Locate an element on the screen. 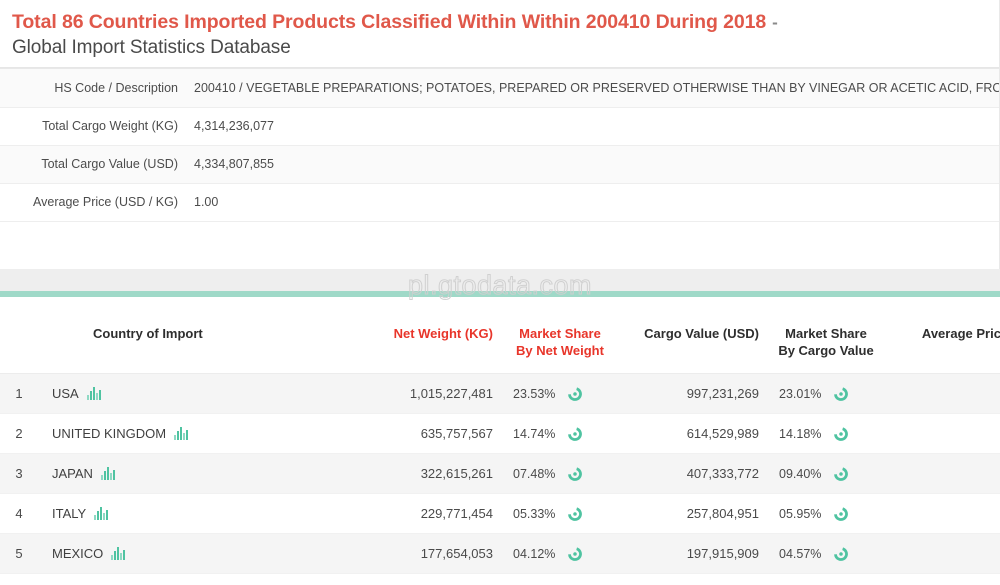 The image size is (1000, 585). market-share-weight-cell: 23.53% is located at coordinates (566, 394).